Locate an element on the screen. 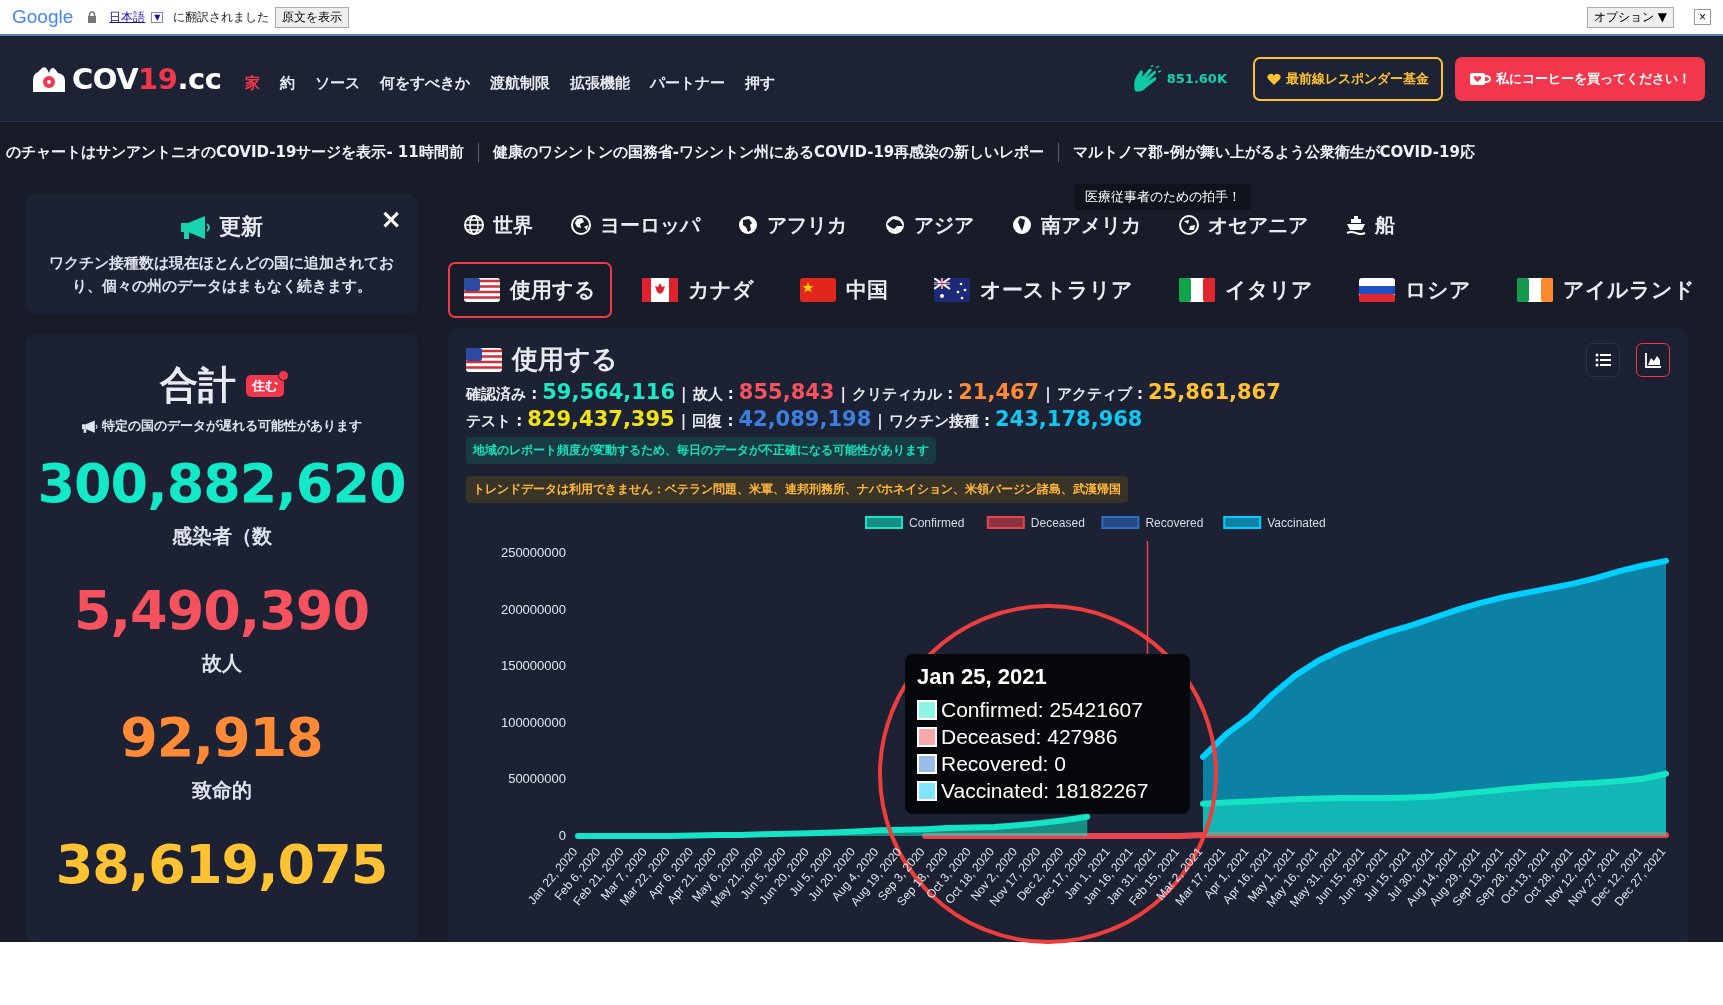 The image size is (1723, 1005). axis-tick-label: 100000000 is located at coordinates (533, 722).